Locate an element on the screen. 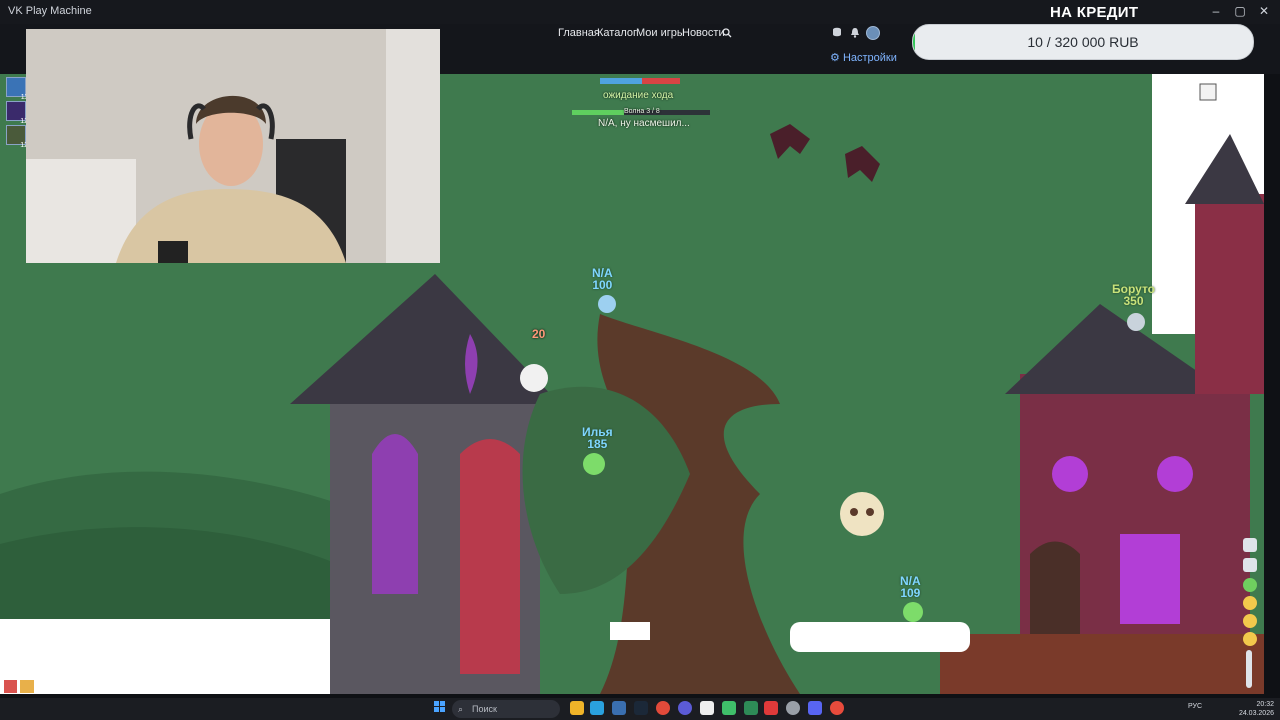 The width and height of the screenshot is (1280, 720). credit-progress-bar: 10 / 320 000 RUB is located at coordinates (1083, 42).